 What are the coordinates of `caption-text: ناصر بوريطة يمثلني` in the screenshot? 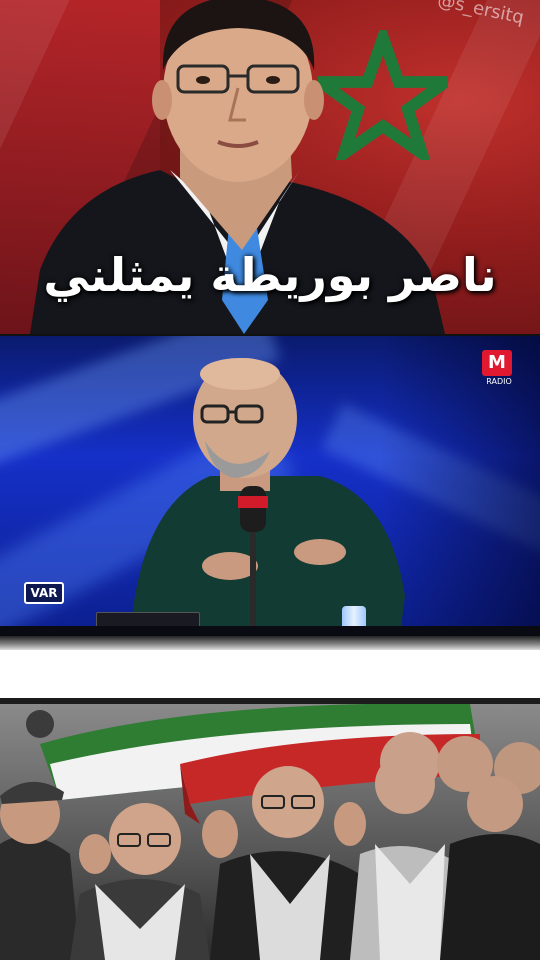 It's located at (270, 275).